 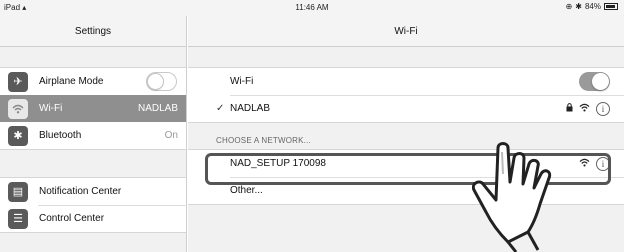 I want to click on status-bar: iPad ▴ 11:46 AM ⊕ ✱ 84%, so click(x=312, y=8).